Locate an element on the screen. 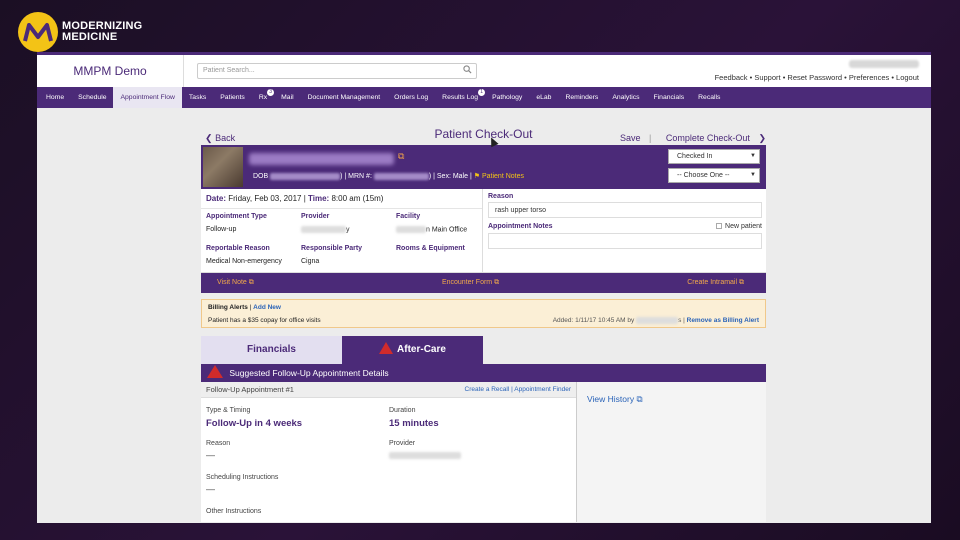 The width and height of the screenshot is (960, 540). brand-logo: MODERNIZING MEDICINE is located at coordinates (80, 32).